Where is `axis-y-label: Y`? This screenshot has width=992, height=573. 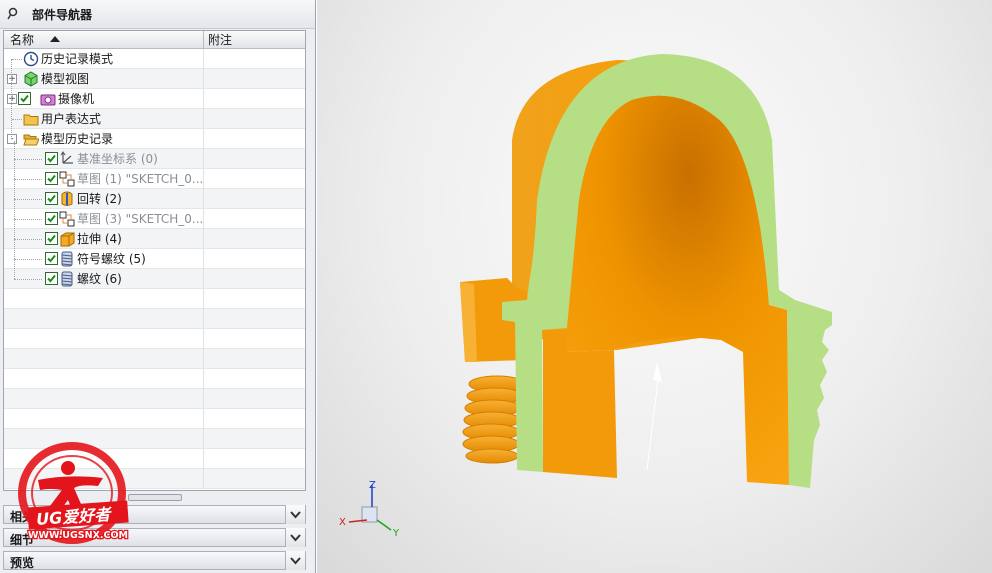
axis-y-label: Y is located at coordinates (396, 533).